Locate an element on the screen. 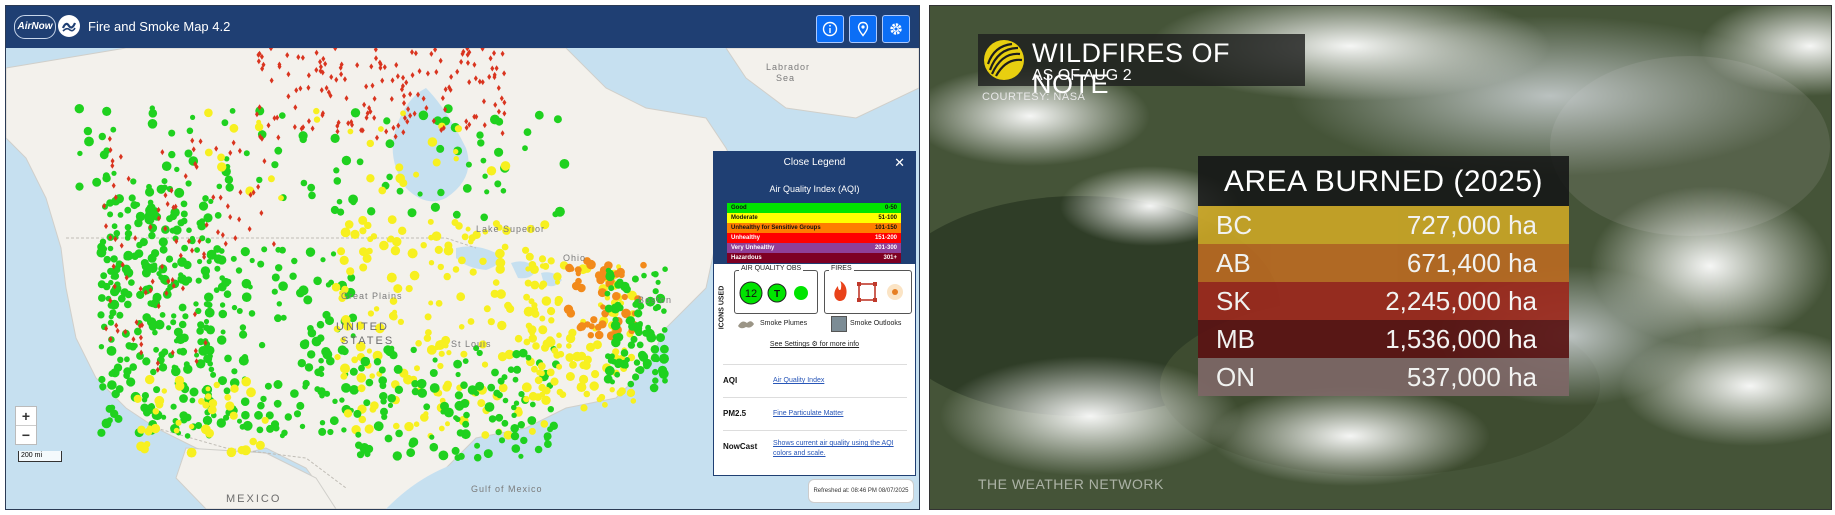 The height and width of the screenshot is (515, 1835). see-settings-link: See Settings ⚙ for more info is located at coordinates (814, 344).